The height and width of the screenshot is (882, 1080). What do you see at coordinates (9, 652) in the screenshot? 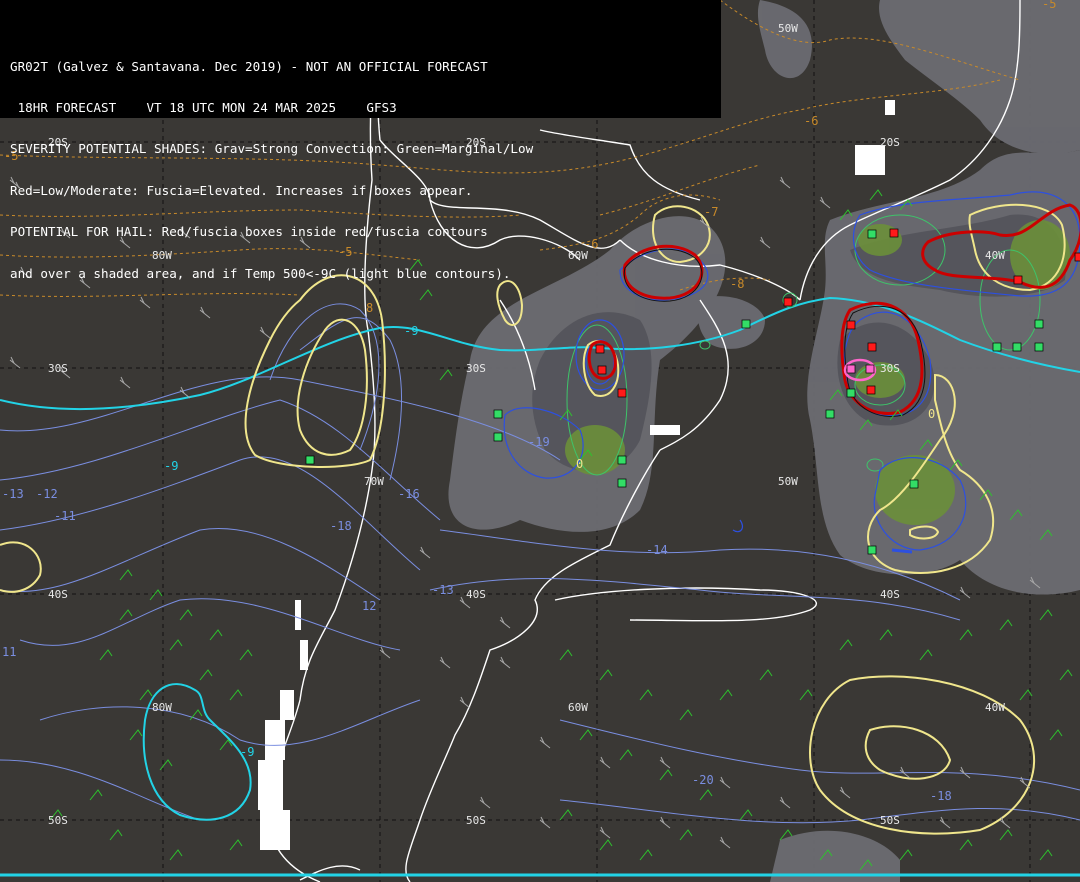
I see `contour-label: 11` at bounding box center [9, 652].